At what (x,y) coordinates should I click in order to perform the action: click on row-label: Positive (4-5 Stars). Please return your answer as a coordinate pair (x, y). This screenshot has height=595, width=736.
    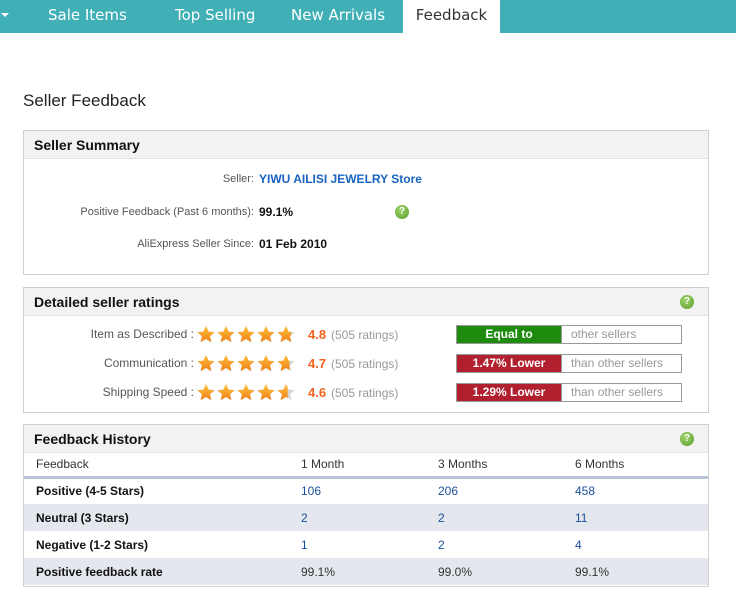
    Looking at the image, I should click on (90, 491).